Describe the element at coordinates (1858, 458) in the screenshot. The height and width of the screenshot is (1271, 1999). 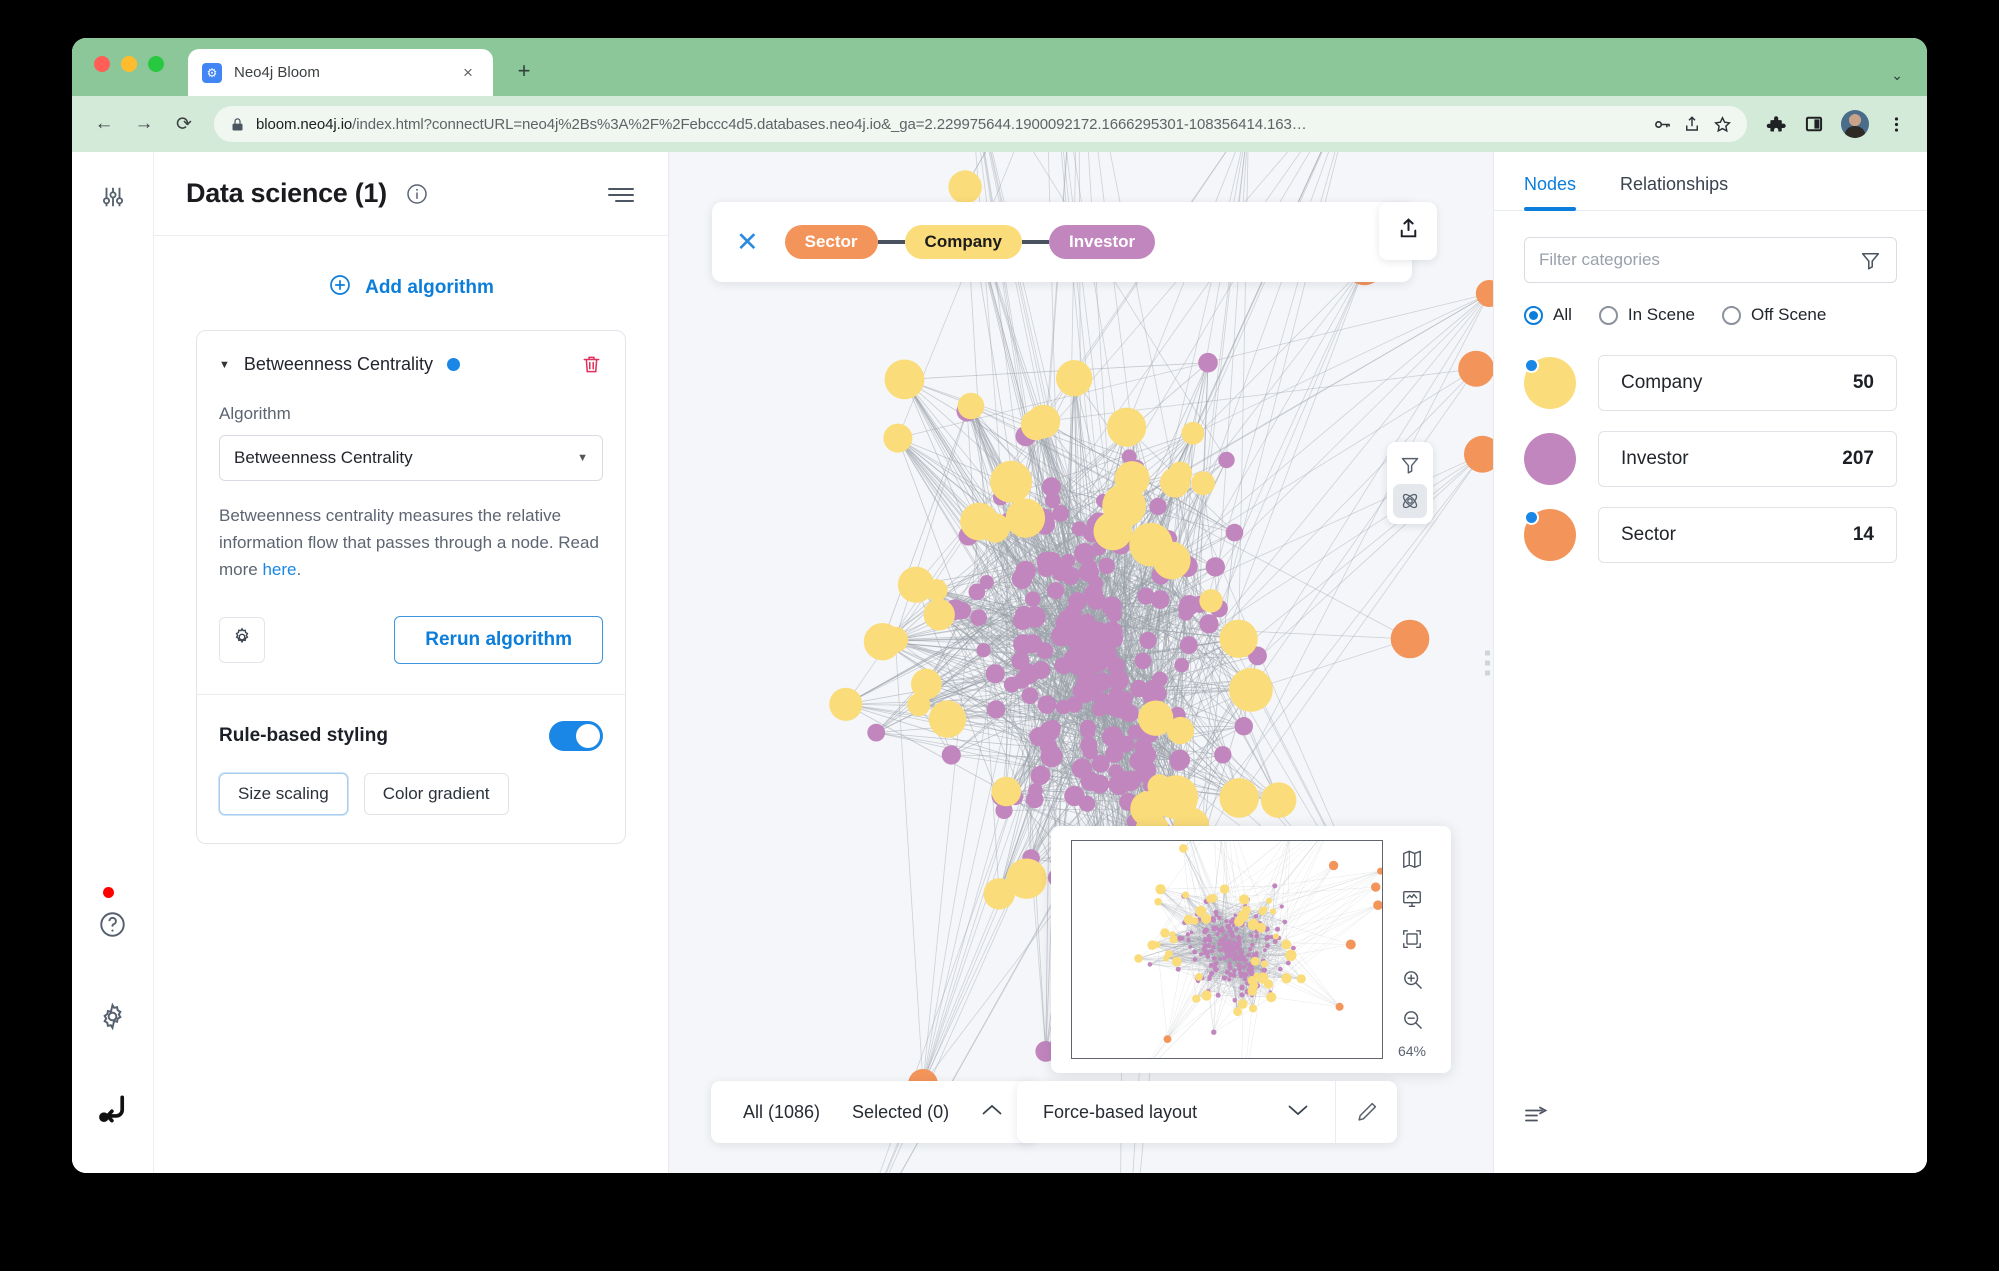
I see `category-count: 207` at that location.